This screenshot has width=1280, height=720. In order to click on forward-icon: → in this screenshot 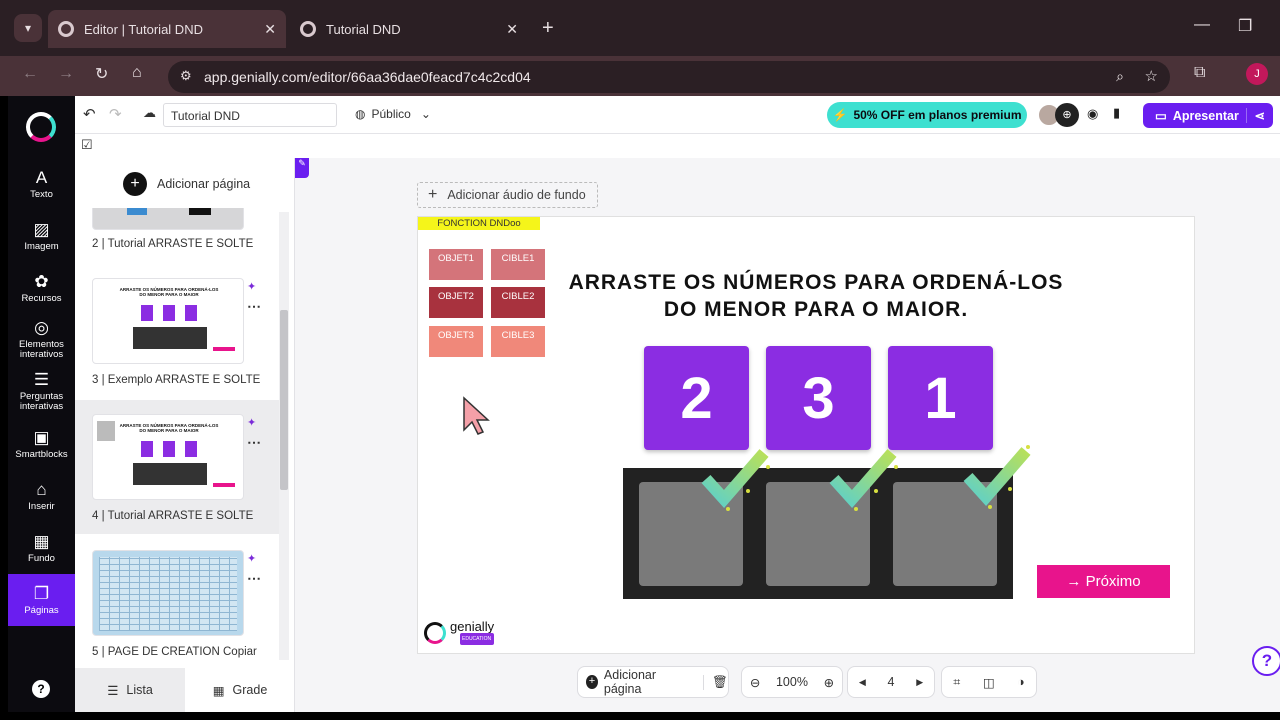, I will do `click(66, 74)`.